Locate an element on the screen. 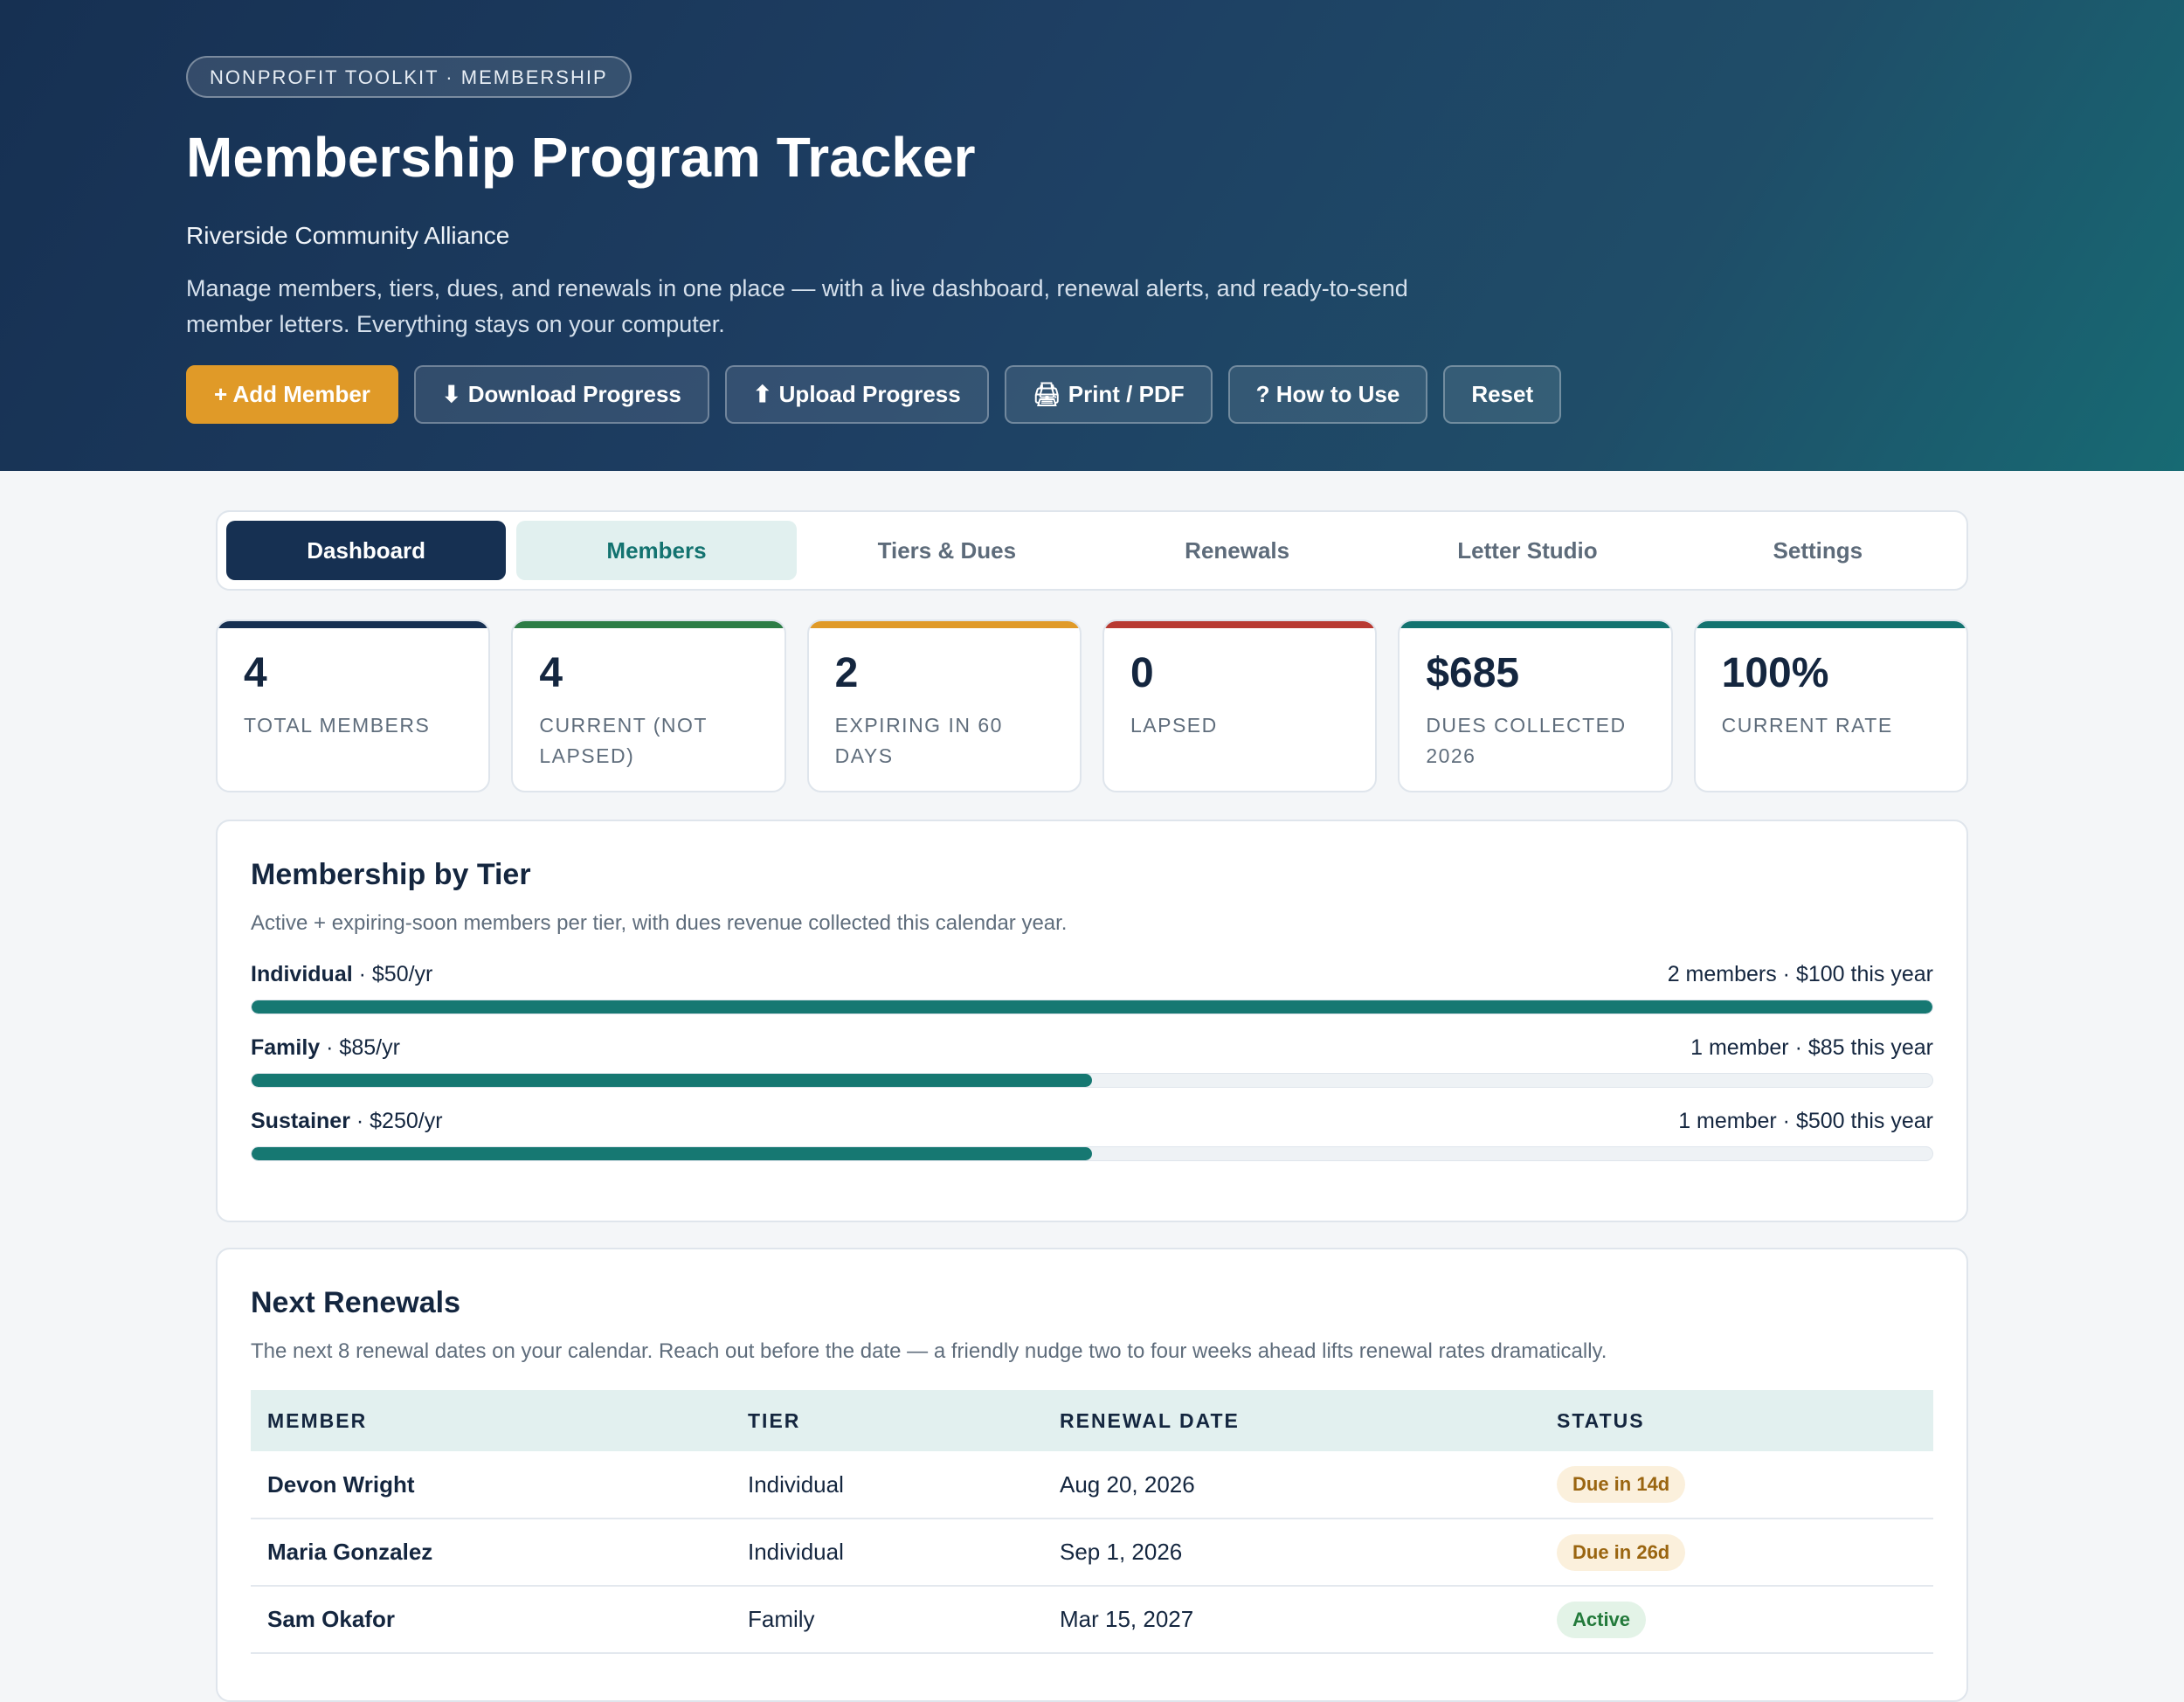 This screenshot has height=1702, width=2184. stat-label: Total Members is located at coordinates (337, 725).